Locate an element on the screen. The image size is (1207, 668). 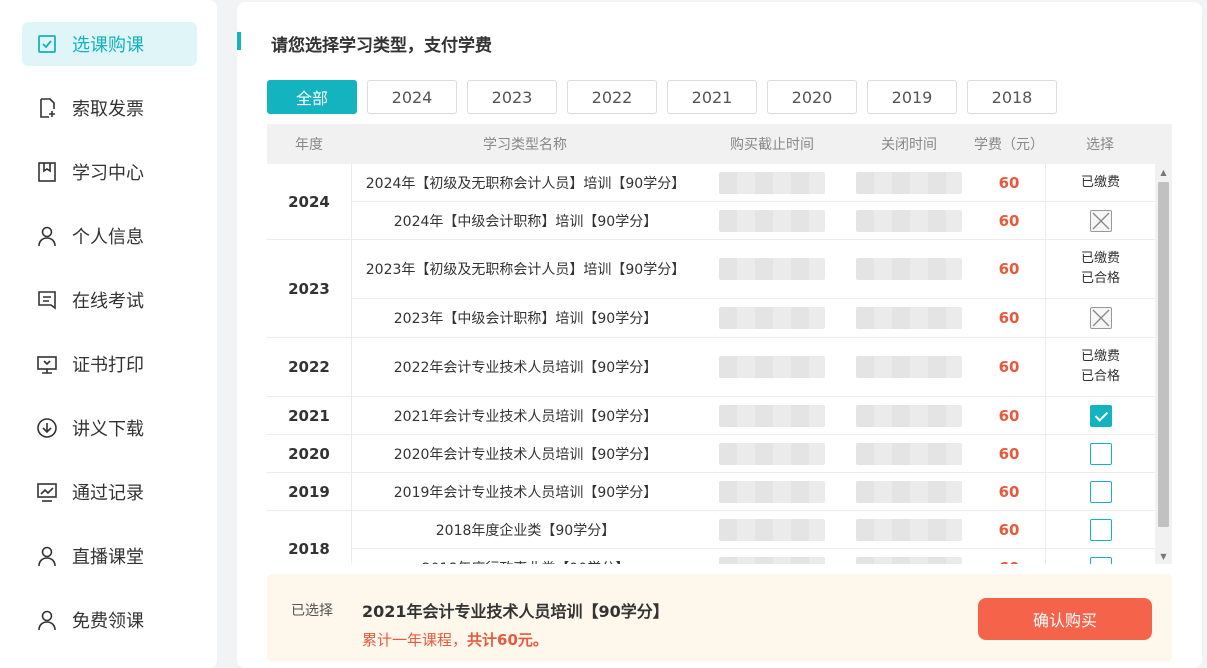
table-row: 2018年度企业类【90学分】 60 is located at coordinates (753, 530).